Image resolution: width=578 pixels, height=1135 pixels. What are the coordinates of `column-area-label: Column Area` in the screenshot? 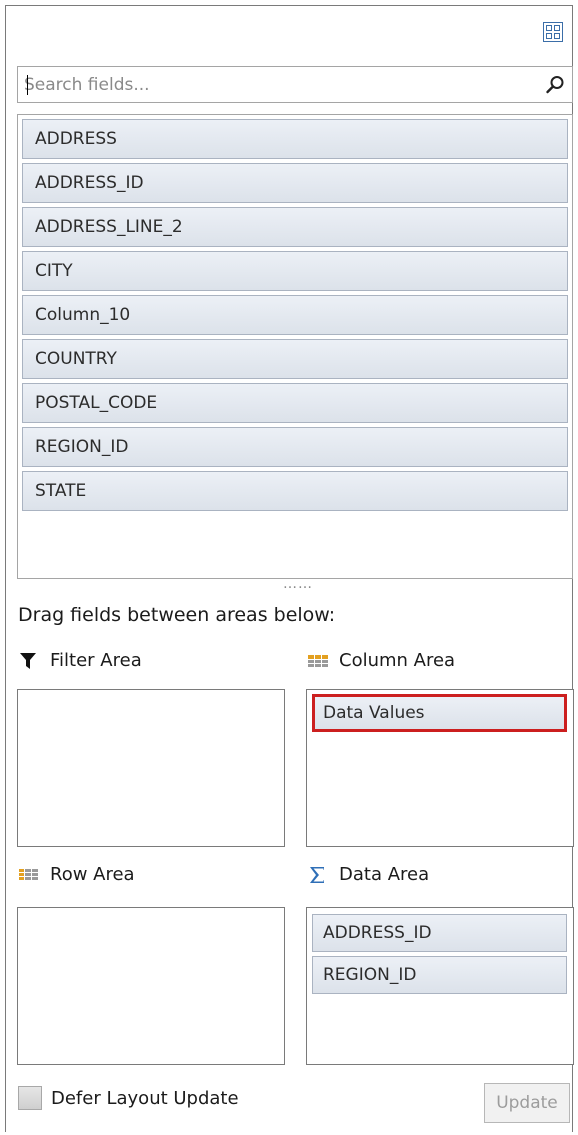 It's located at (397, 660).